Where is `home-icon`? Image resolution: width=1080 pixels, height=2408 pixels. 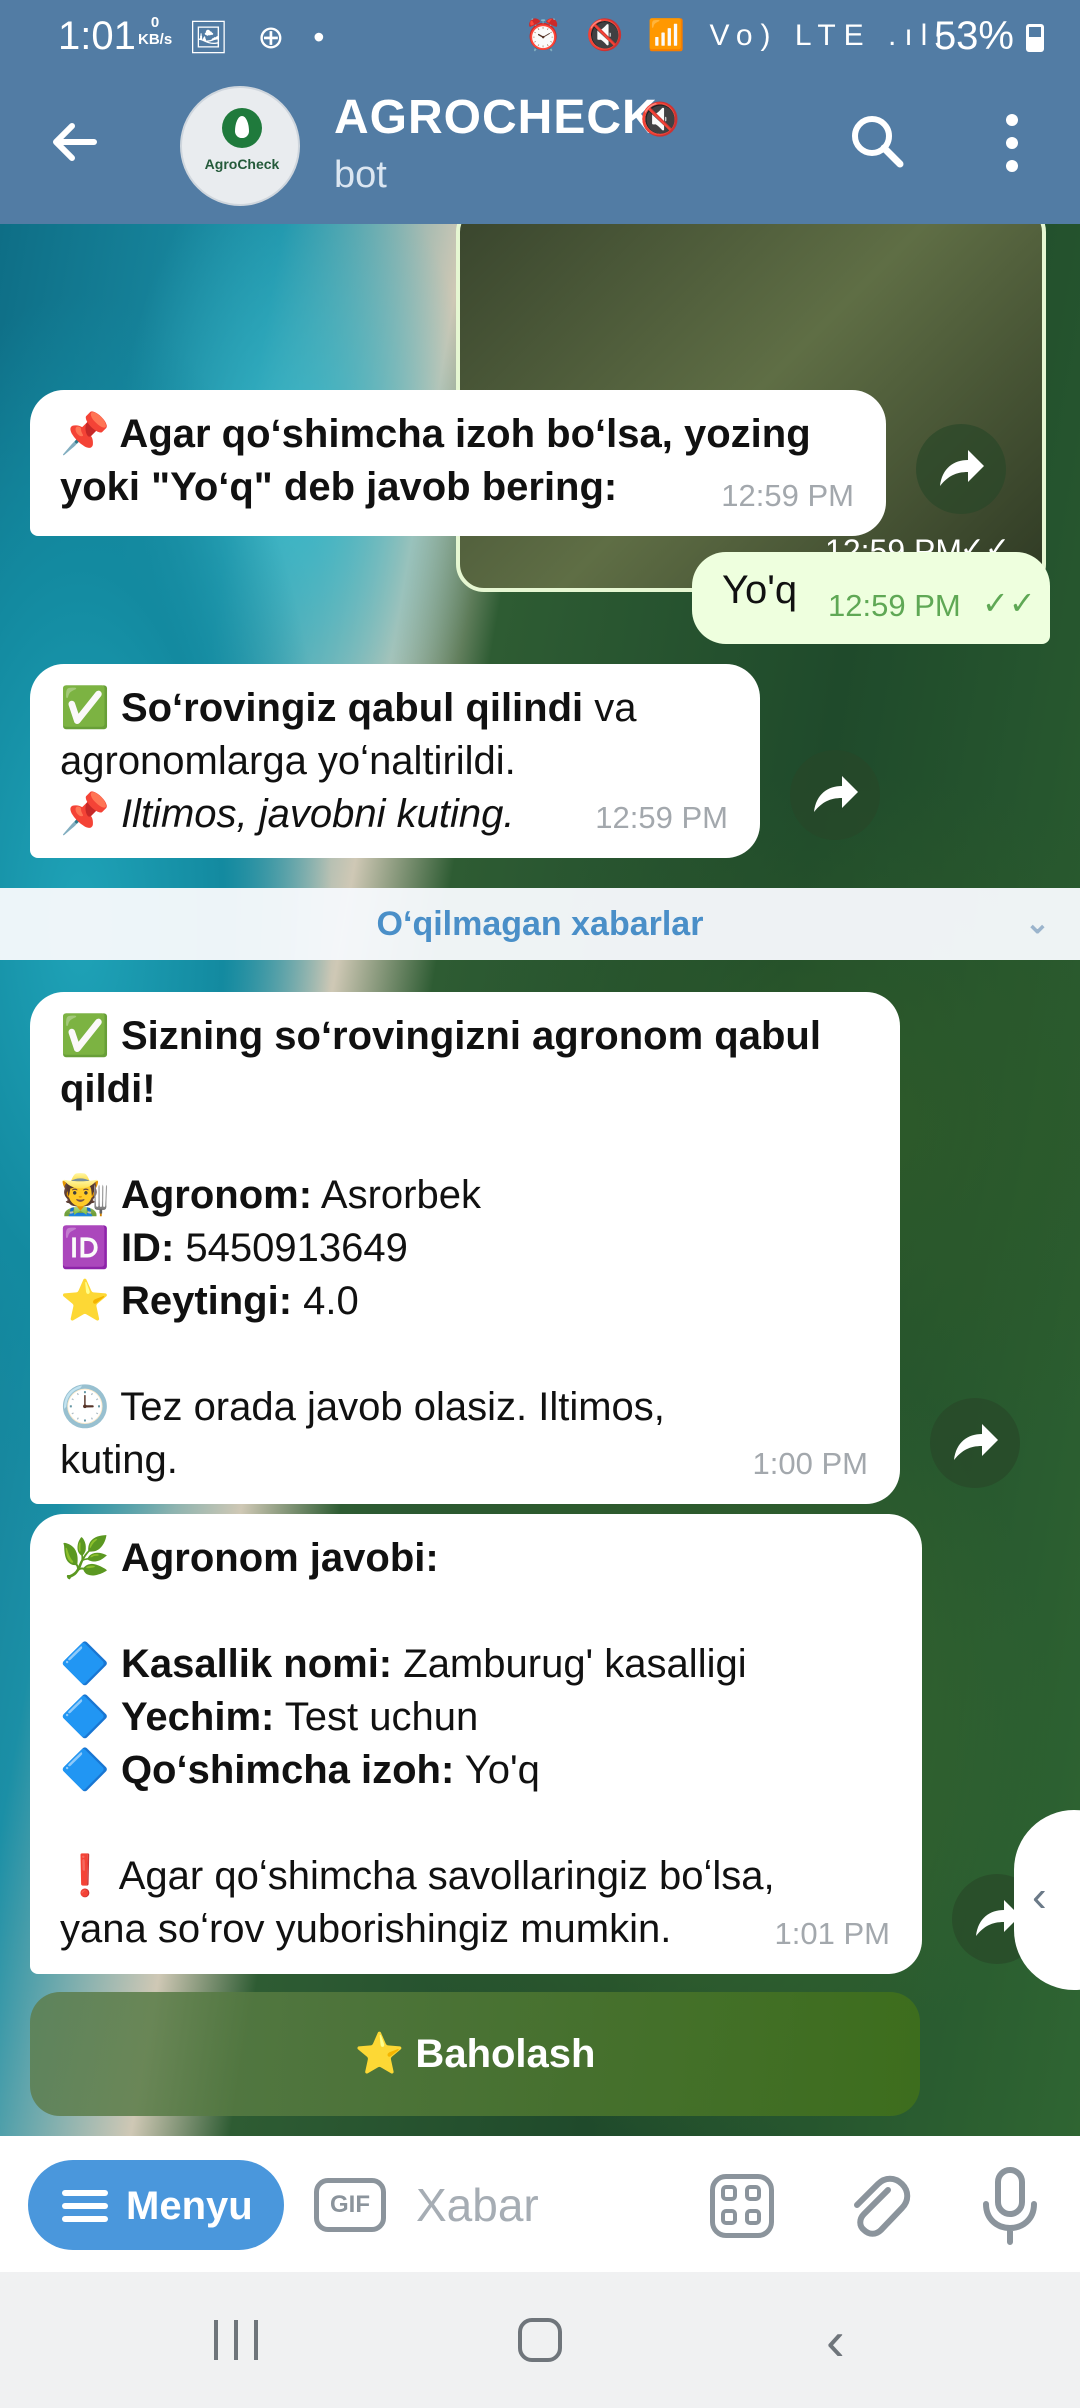 home-icon is located at coordinates (540, 2340).